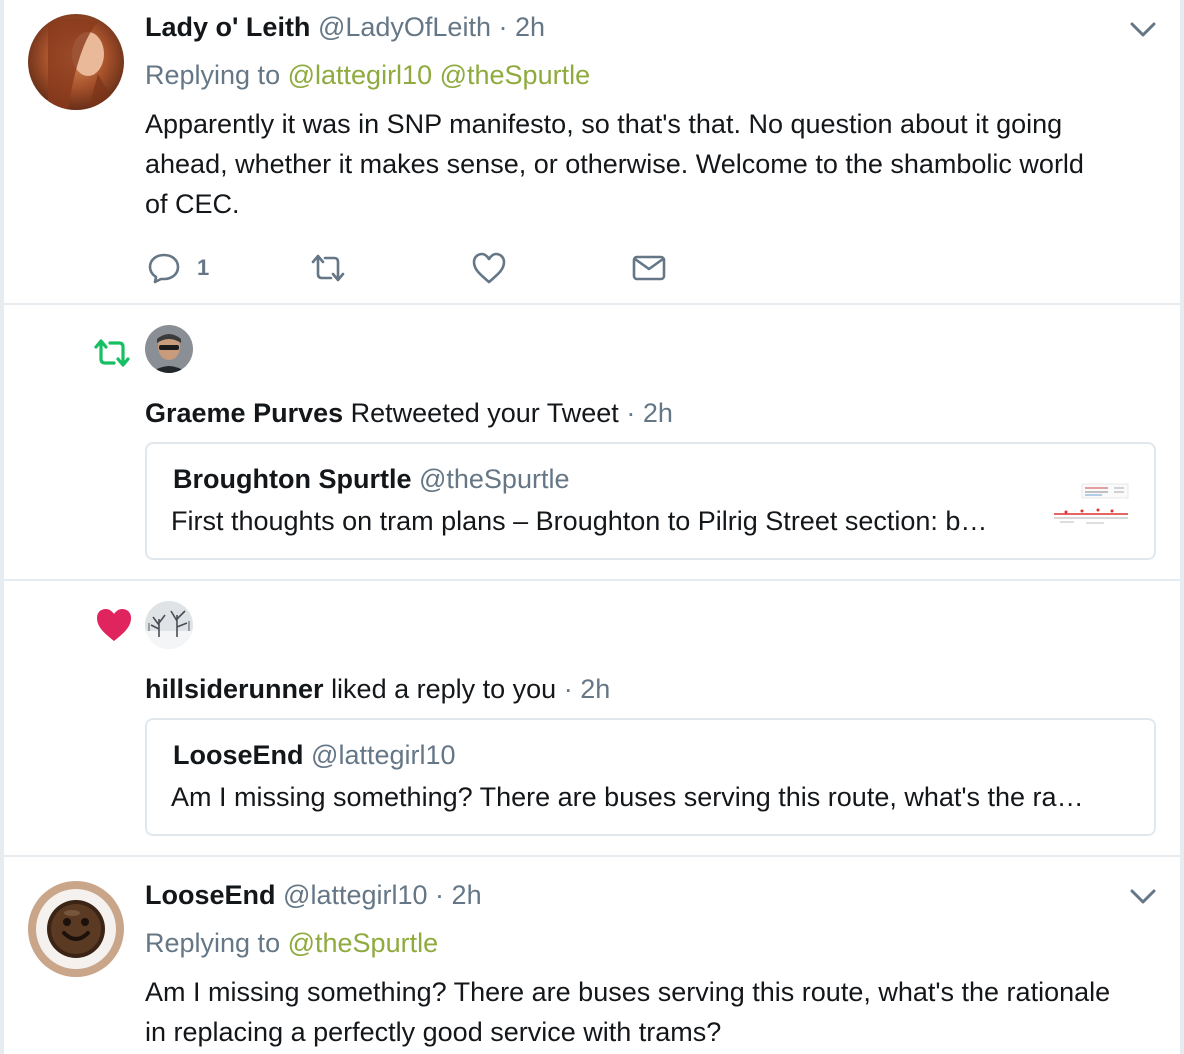 This screenshot has height=1054, width=1184. I want to click on tweet-header: Lady o' Leith @LadyOfLeith · 2h, so click(345, 27).